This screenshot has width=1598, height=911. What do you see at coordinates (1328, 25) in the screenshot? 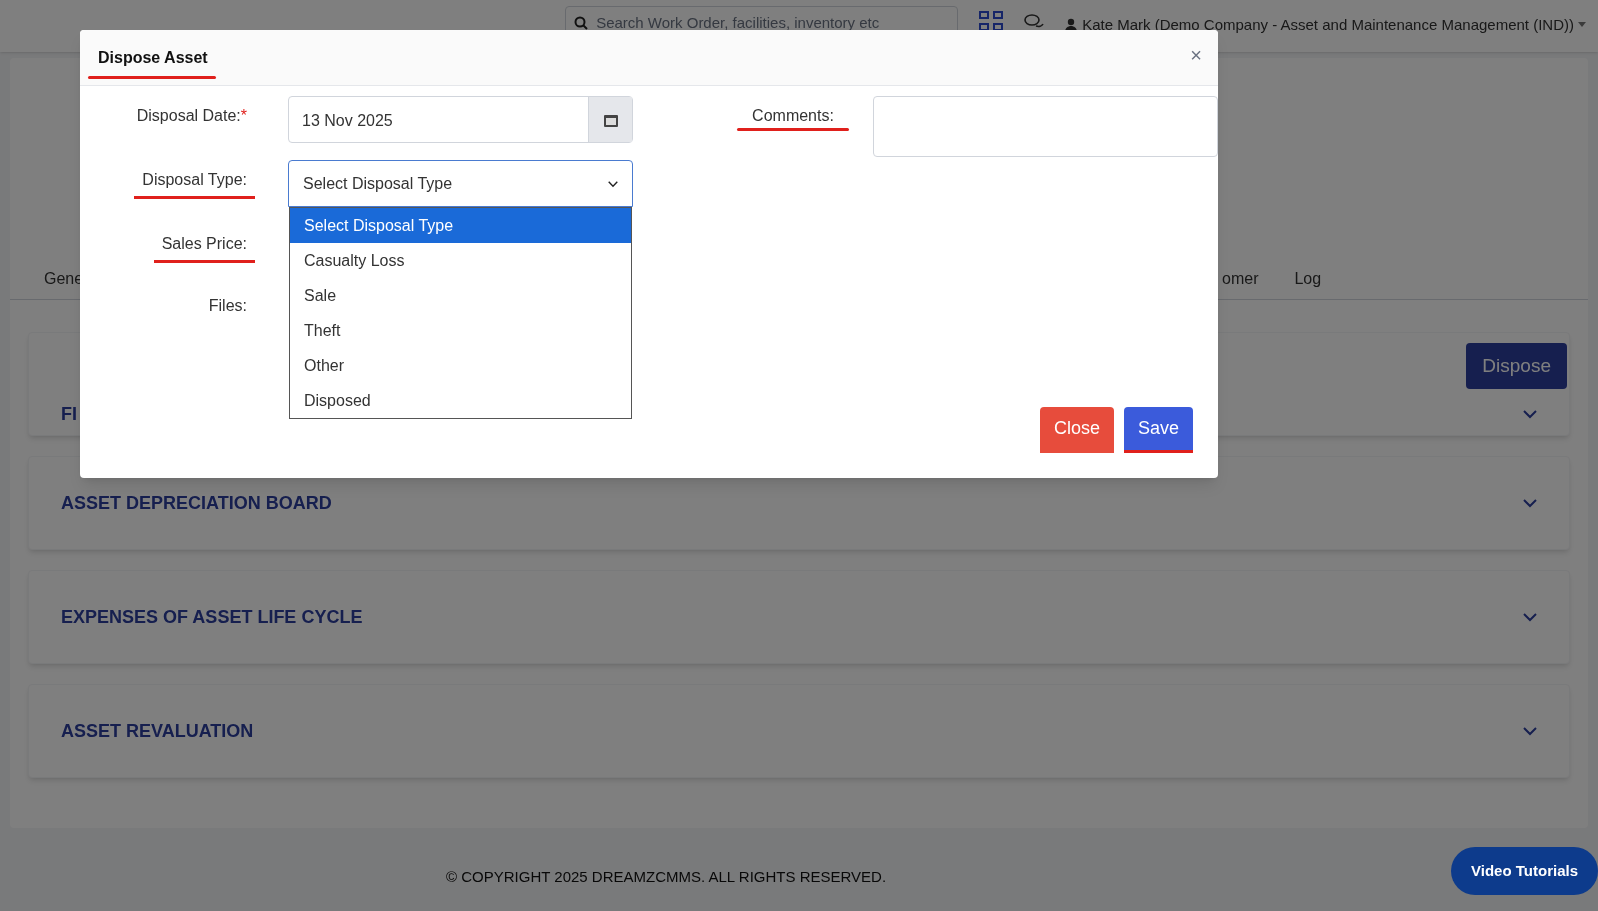
I see `user-name: Kate Mark (Demo Company - Asset and Maintenance Management (IND))` at bounding box center [1328, 25].